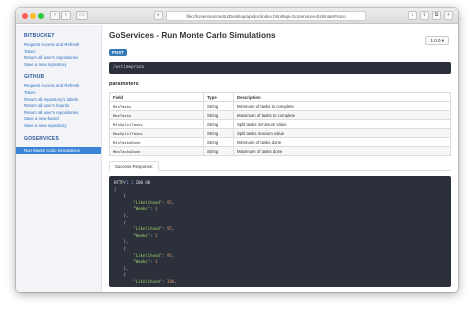 The width and height of the screenshot is (474, 312). I want to click on sidebar-item-monte-carlo: Run Monte Carlo Simulations, so click(58, 150).